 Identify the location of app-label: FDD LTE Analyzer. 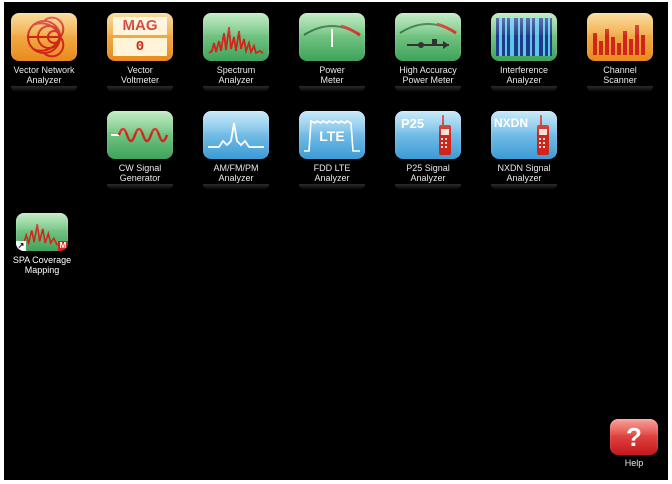
(332, 173).